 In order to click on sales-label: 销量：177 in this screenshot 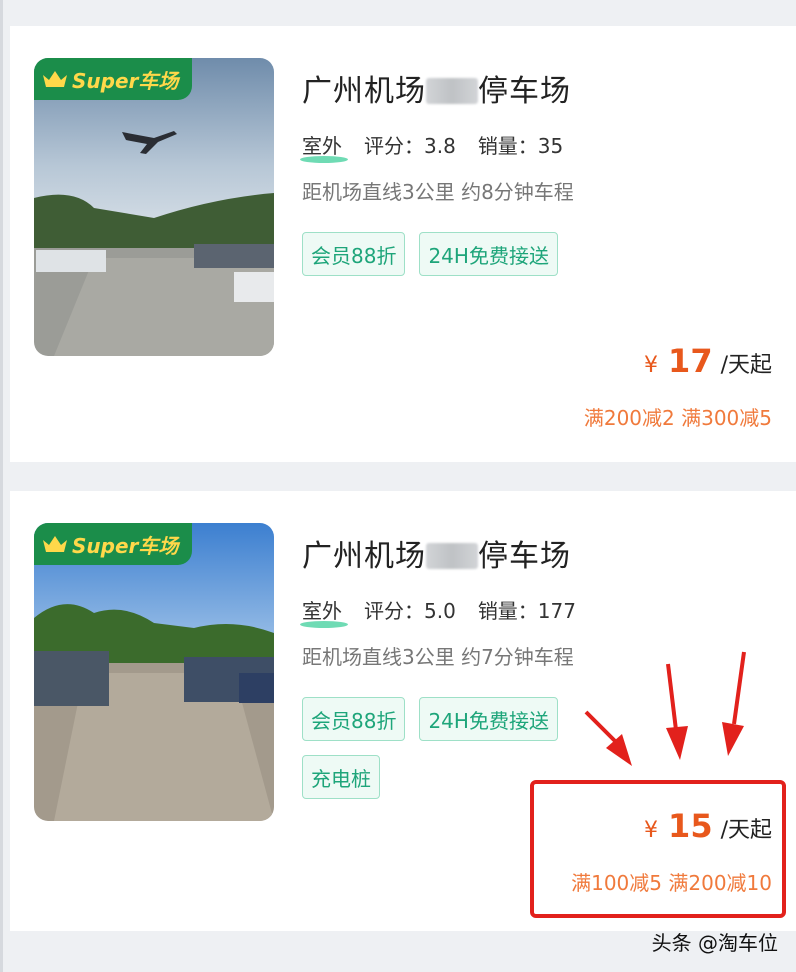, I will do `click(526, 611)`.